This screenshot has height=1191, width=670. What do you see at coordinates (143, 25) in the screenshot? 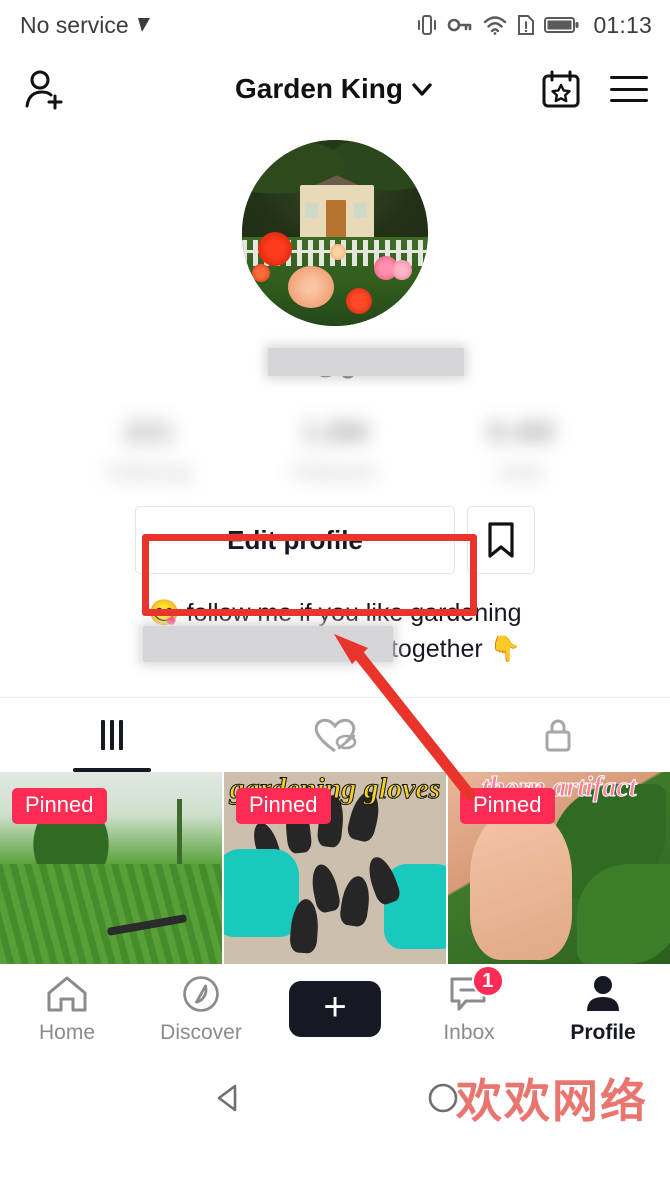
I see `signal-off-icon` at bounding box center [143, 25].